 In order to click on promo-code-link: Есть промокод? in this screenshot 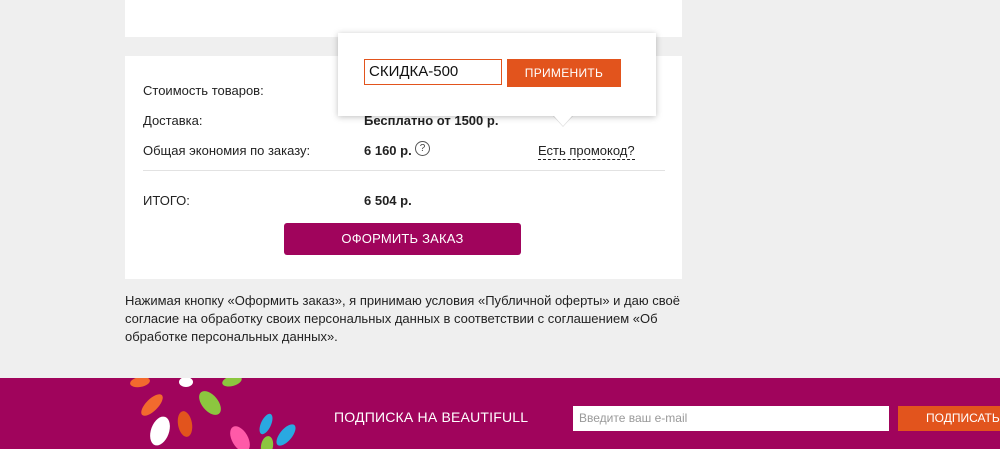, I will do `click(586, 151)`.